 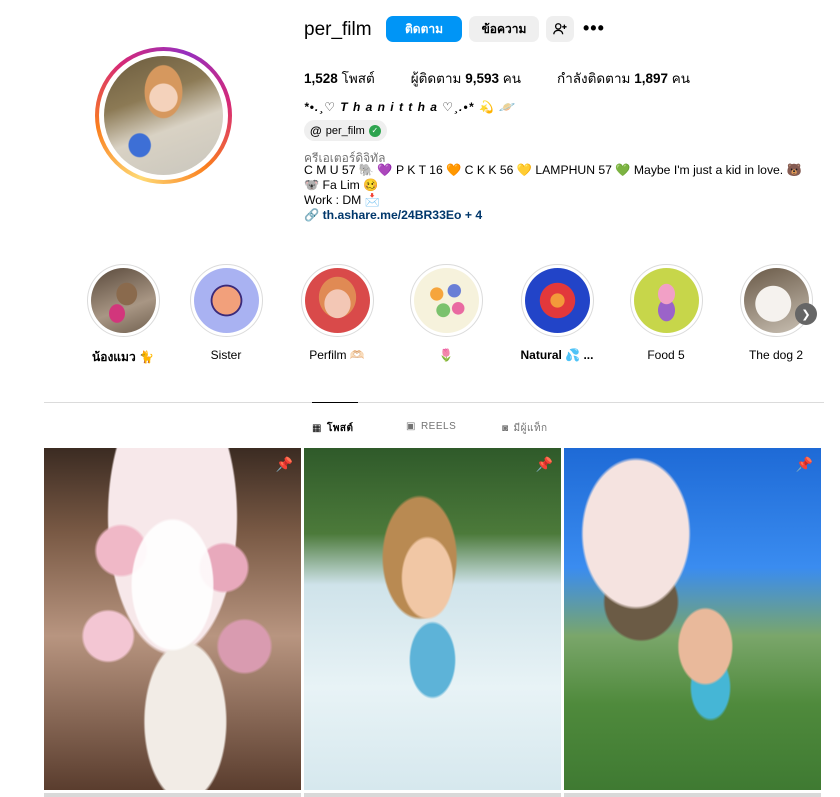 What do you see at coordinates (409, 107) in the screenshot?
I see `display-name: *•.¸♡ T h a n i t t h a ♡¸.•* 💫 🪐` at bounding box center [409, 107].